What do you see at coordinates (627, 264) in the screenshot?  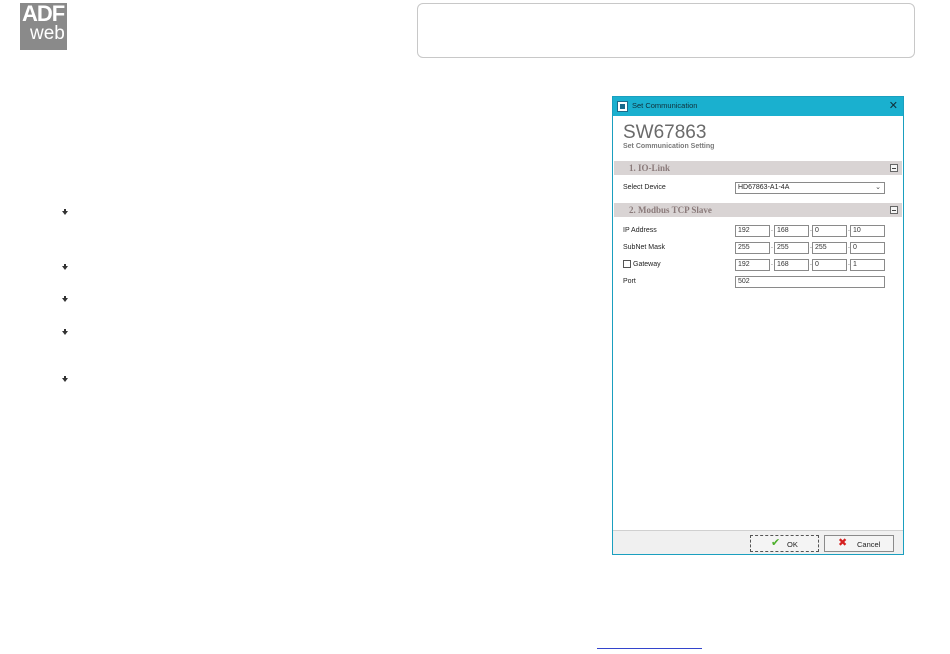 I see `gateway-checkbox` at bounding box center [627, 264].